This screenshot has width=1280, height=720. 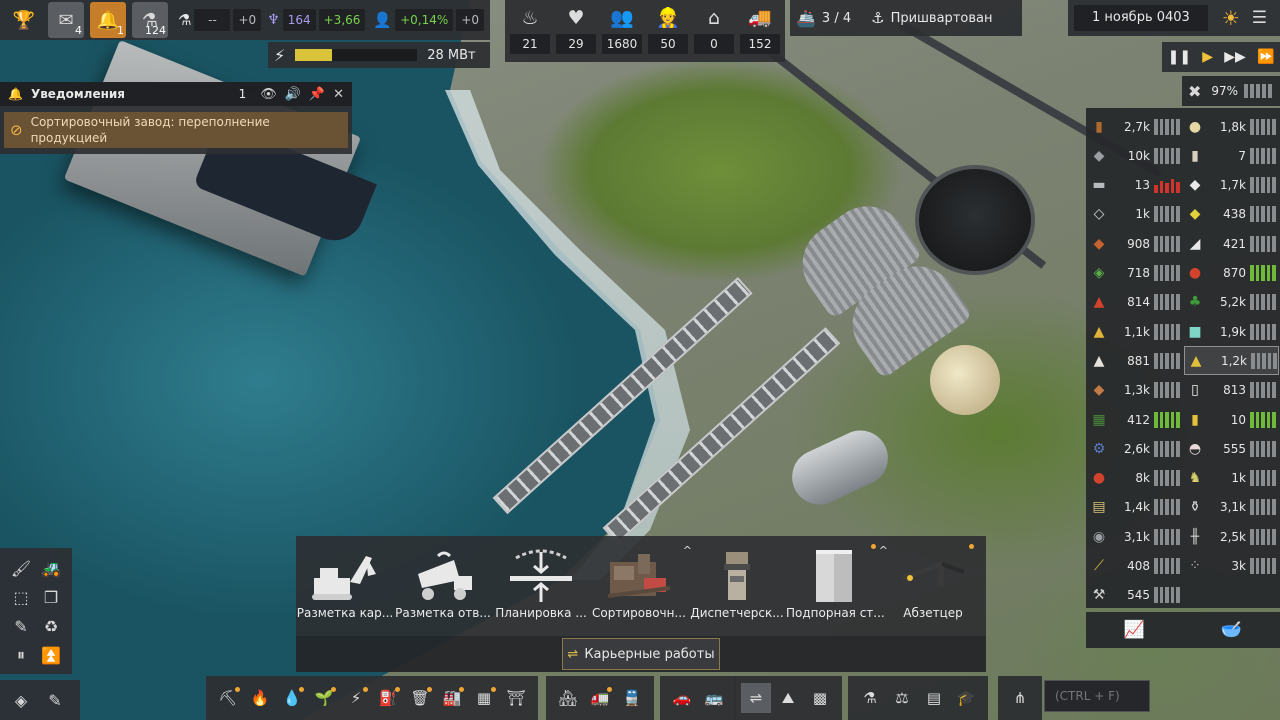 I want to click on resource-molten: ▲ 814, so click(x=1135, y=302).